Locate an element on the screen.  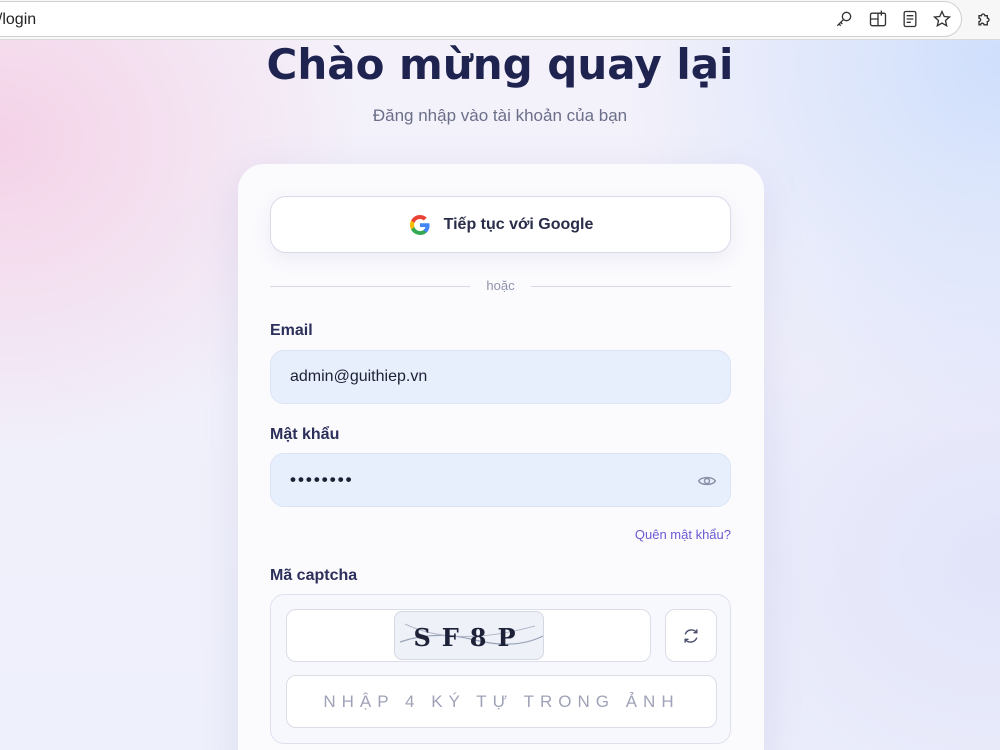
refresh-captcha-button is located at coordinates (691, 635).